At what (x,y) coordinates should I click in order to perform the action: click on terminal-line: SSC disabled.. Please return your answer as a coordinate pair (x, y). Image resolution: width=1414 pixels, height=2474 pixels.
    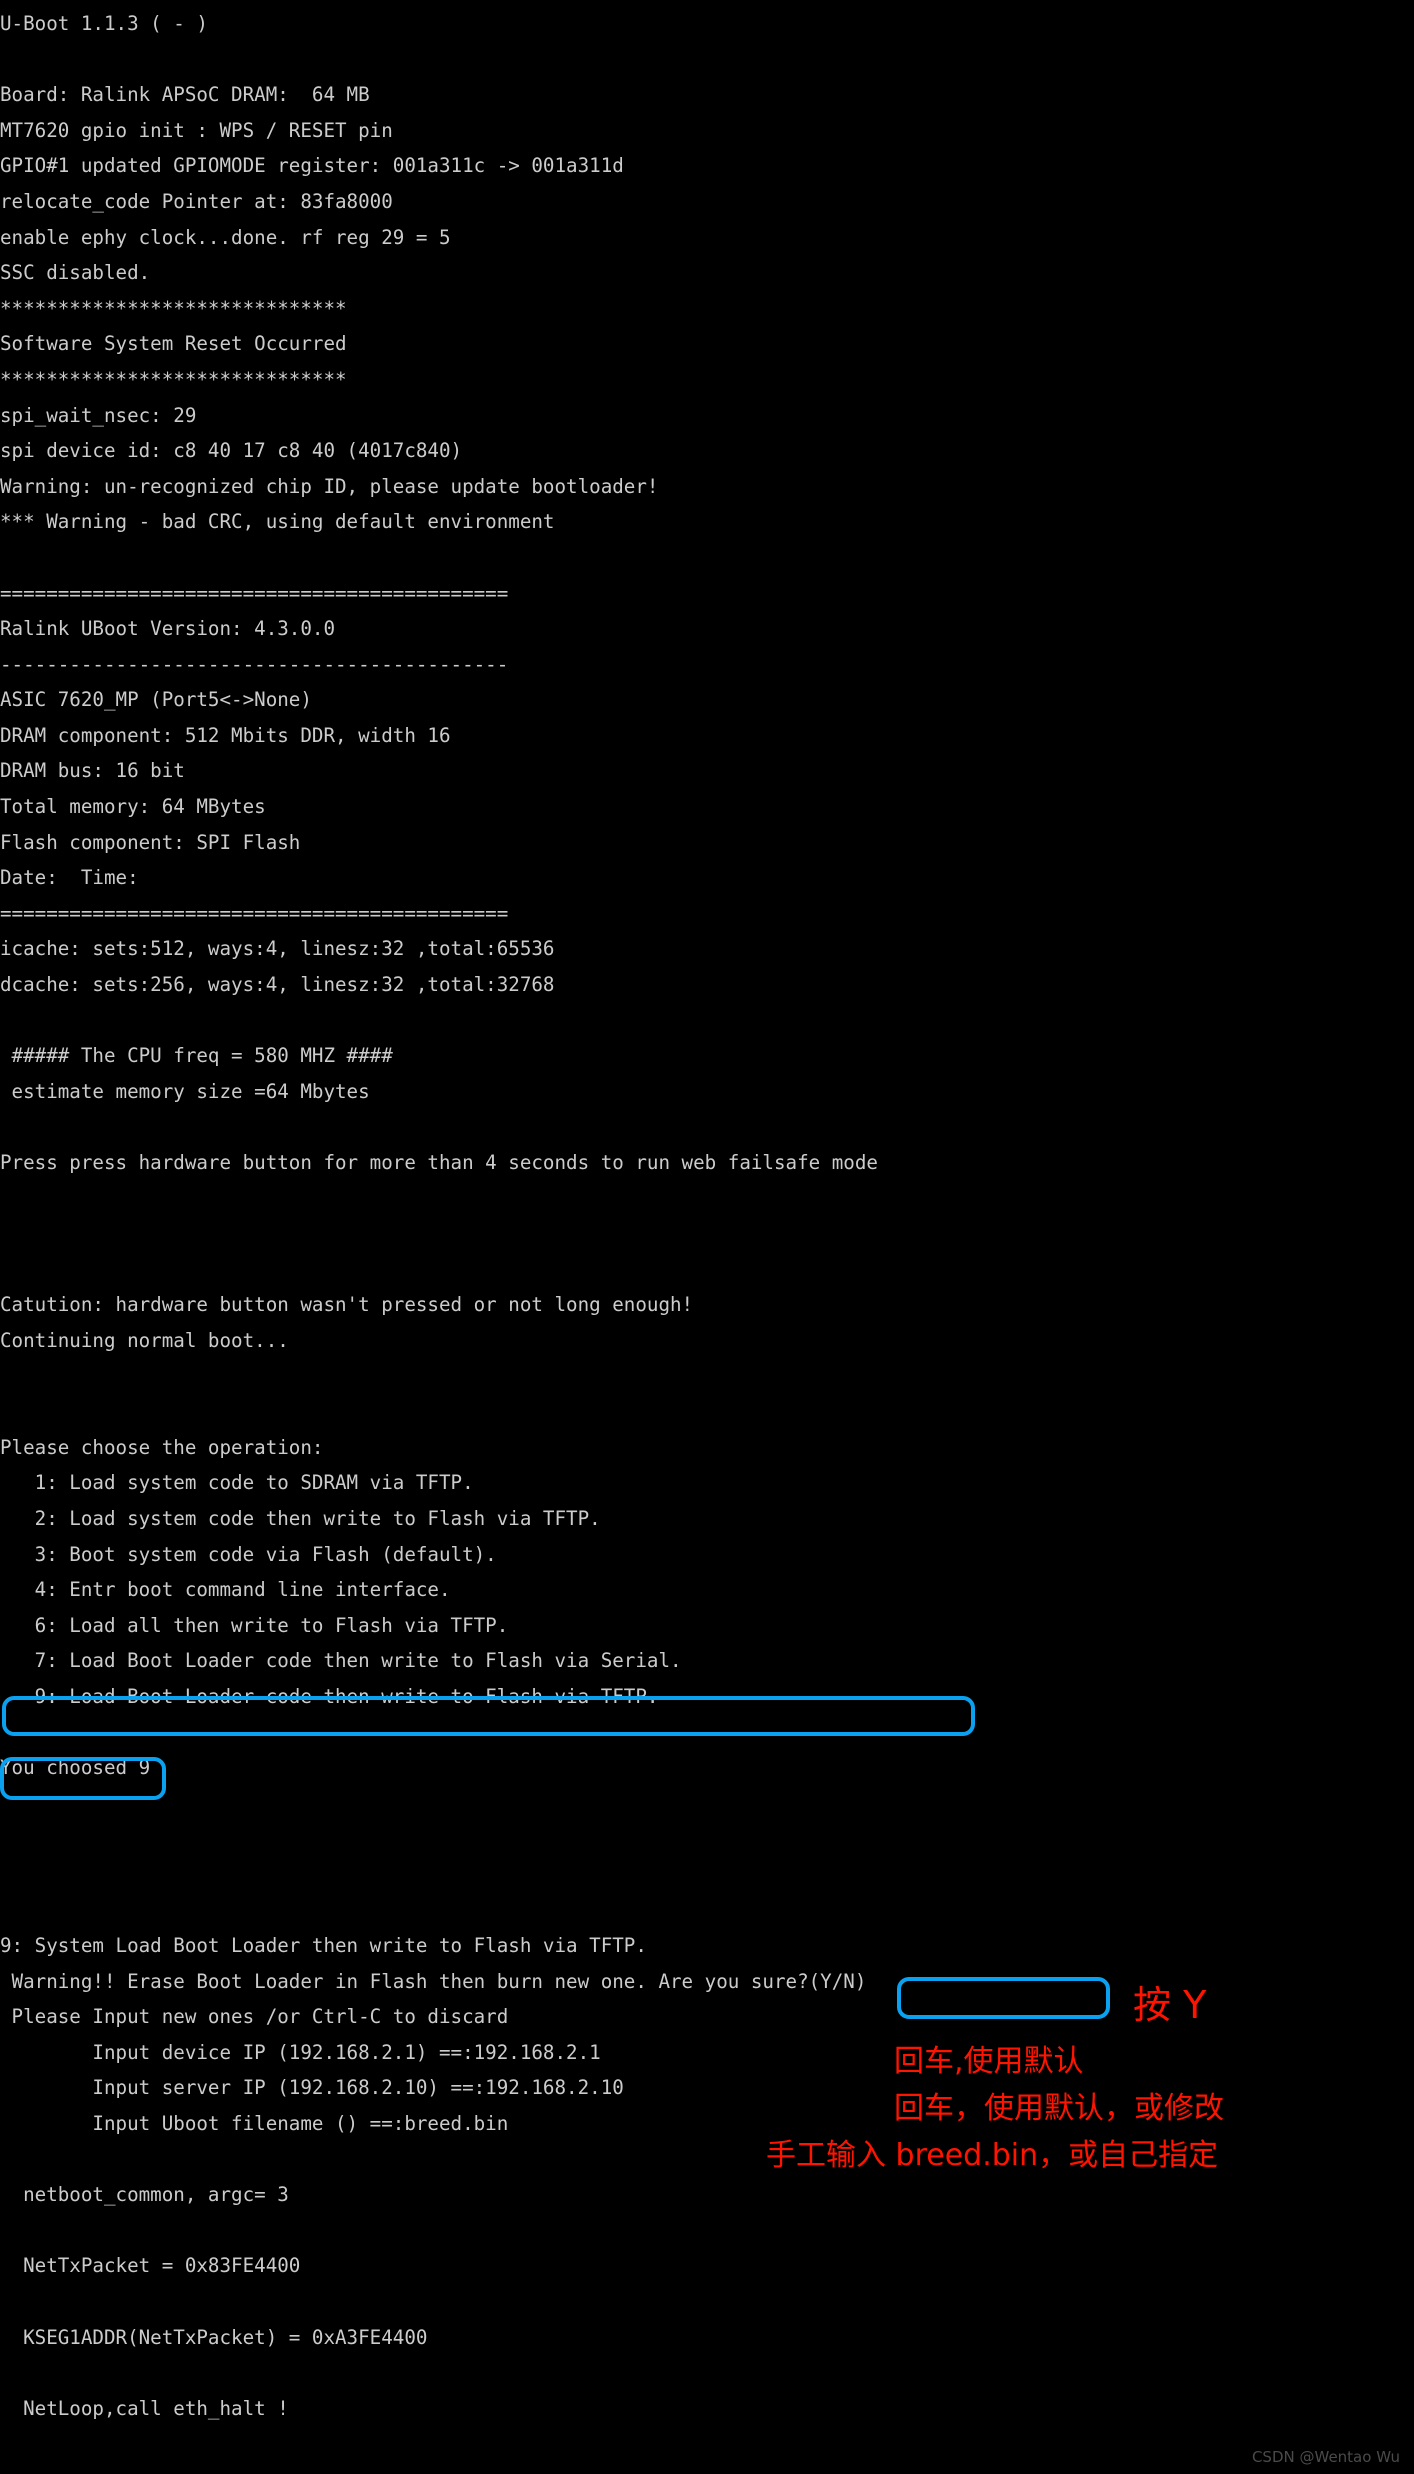
    Looking at the image, I should click on (75, 273).